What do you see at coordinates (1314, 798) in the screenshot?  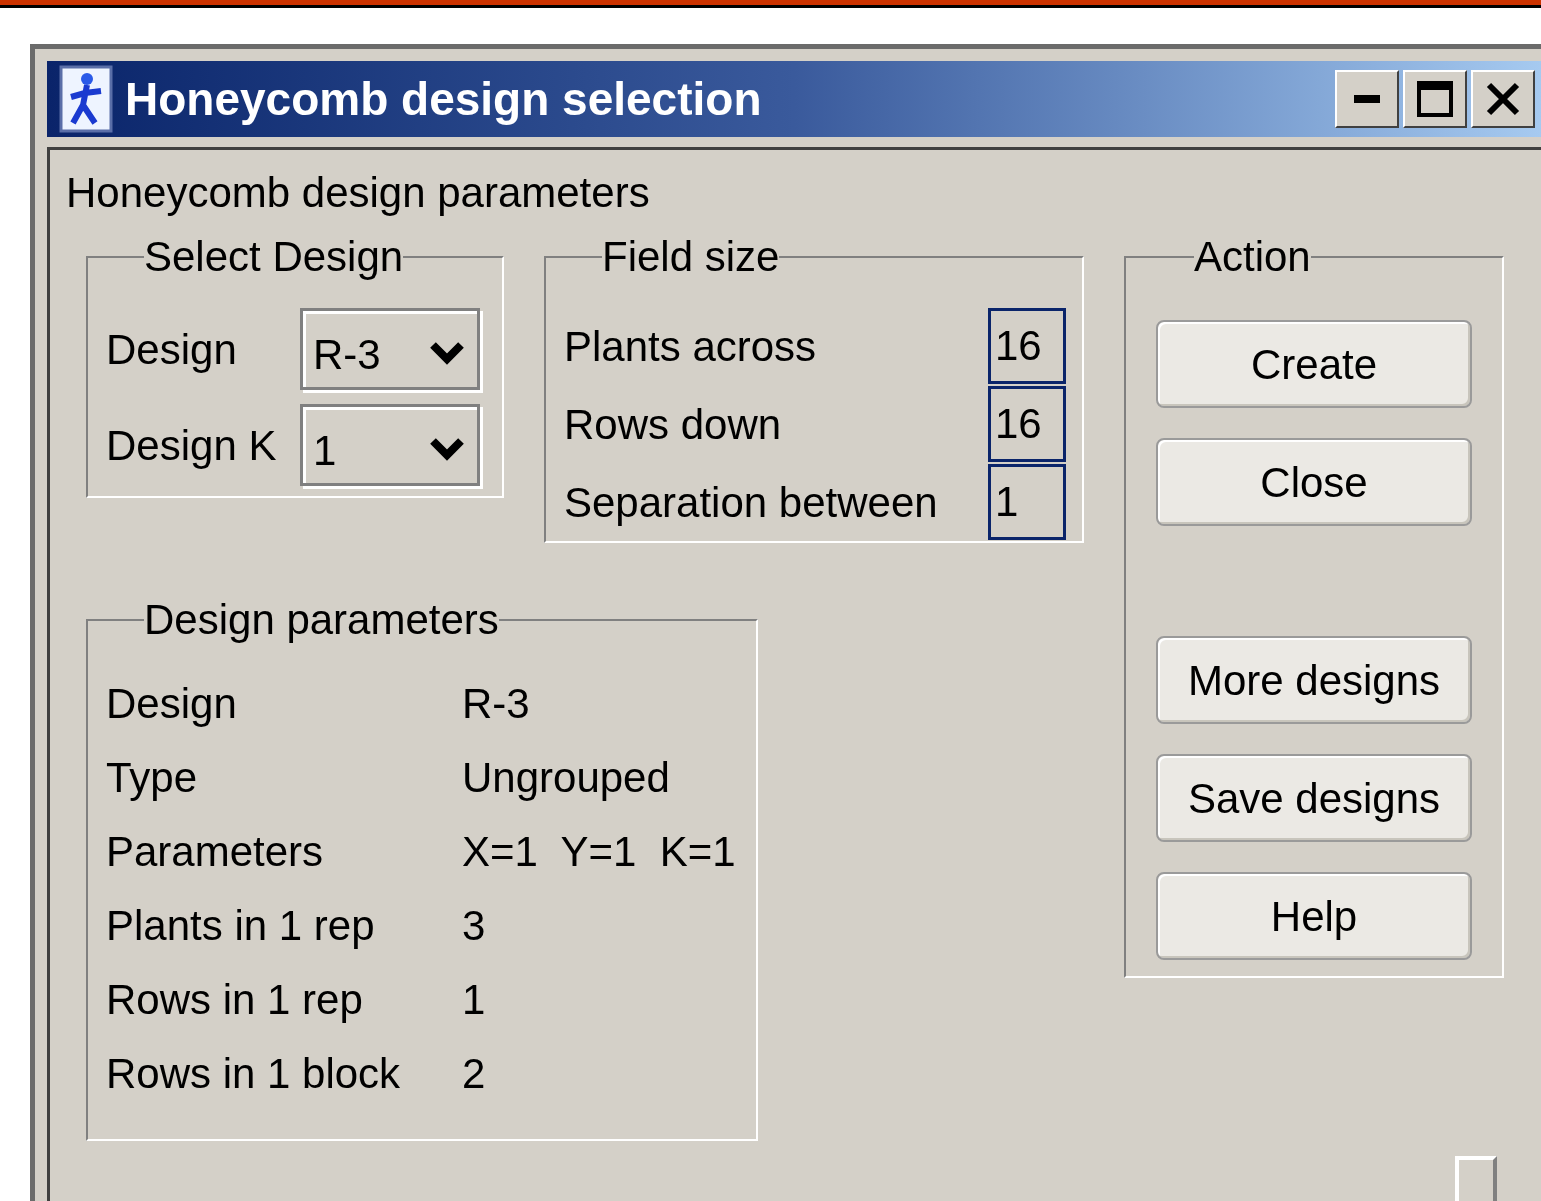 I see `action-button: Save designs` at bounding box center [1314, 798].